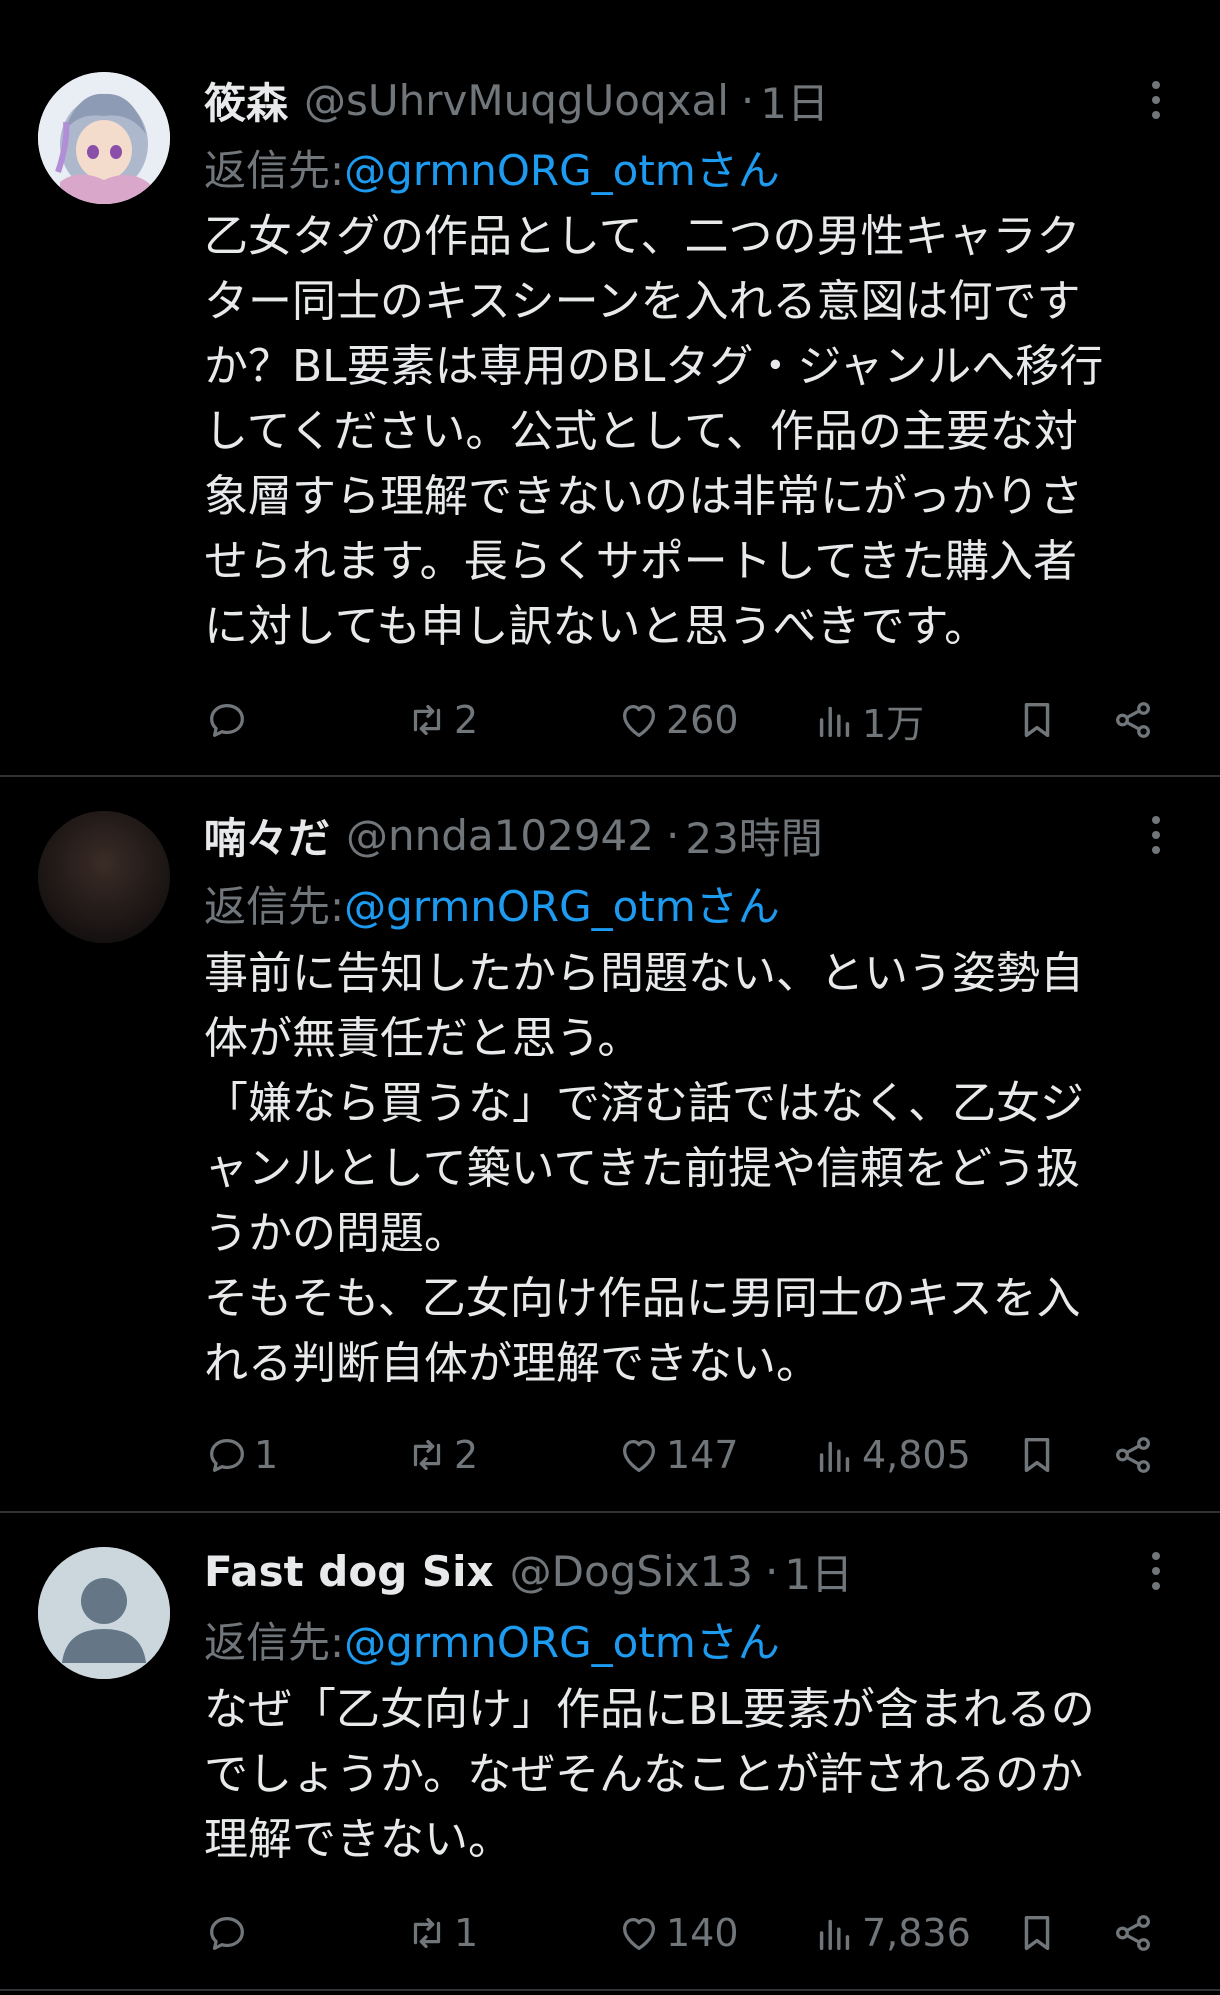 The width and height of the screenshot is (1220, 1995). What do you see at coordinates (512, 1363) in the screenshot?
I see `text-line: れる判断自体が理解できない。` at bounding box center [512, 1363].